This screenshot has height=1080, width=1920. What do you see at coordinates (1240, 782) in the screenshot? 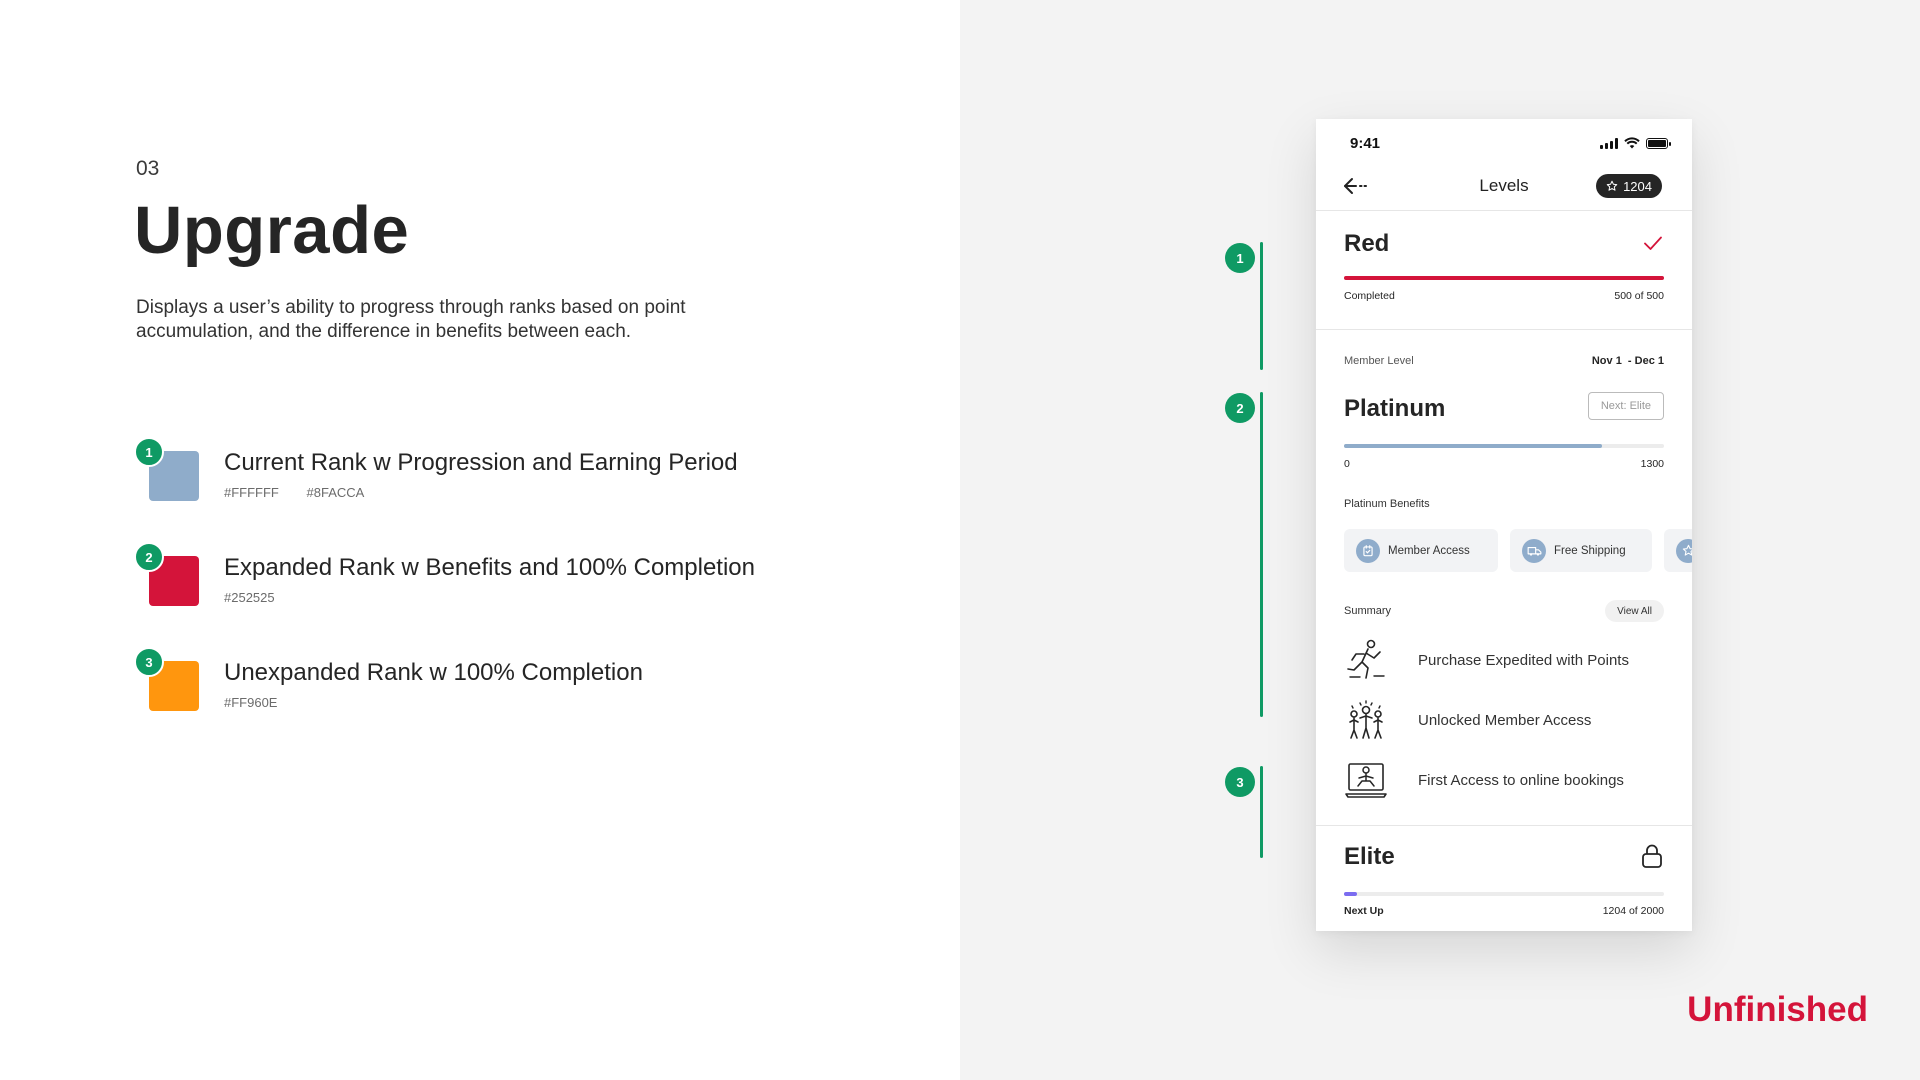
I see `annotation-badge-3: 3` at bounding box center [1240, 782].